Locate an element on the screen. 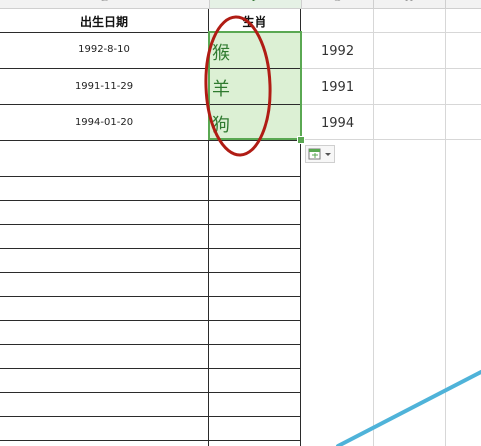 The image size is (481, 446). column-label: G is located at coordinates (337, 2).